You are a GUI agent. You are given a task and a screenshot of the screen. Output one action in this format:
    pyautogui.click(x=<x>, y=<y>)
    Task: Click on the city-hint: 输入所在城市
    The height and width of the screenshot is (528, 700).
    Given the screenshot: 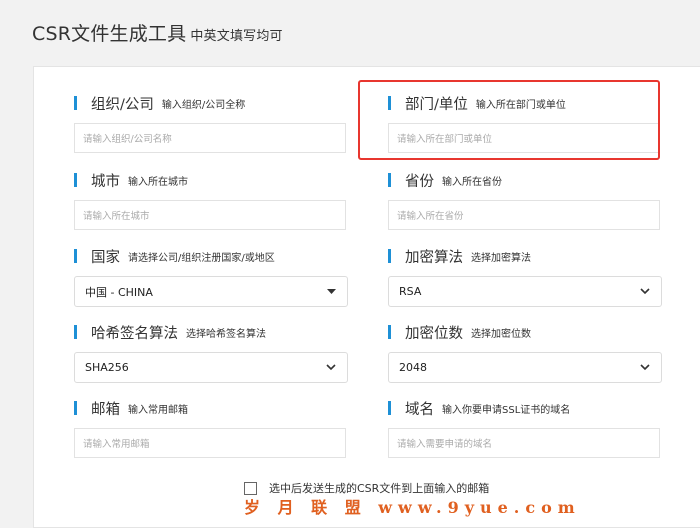 What is the action you would take?
    pyautogui.click(x=158, y=182)
    